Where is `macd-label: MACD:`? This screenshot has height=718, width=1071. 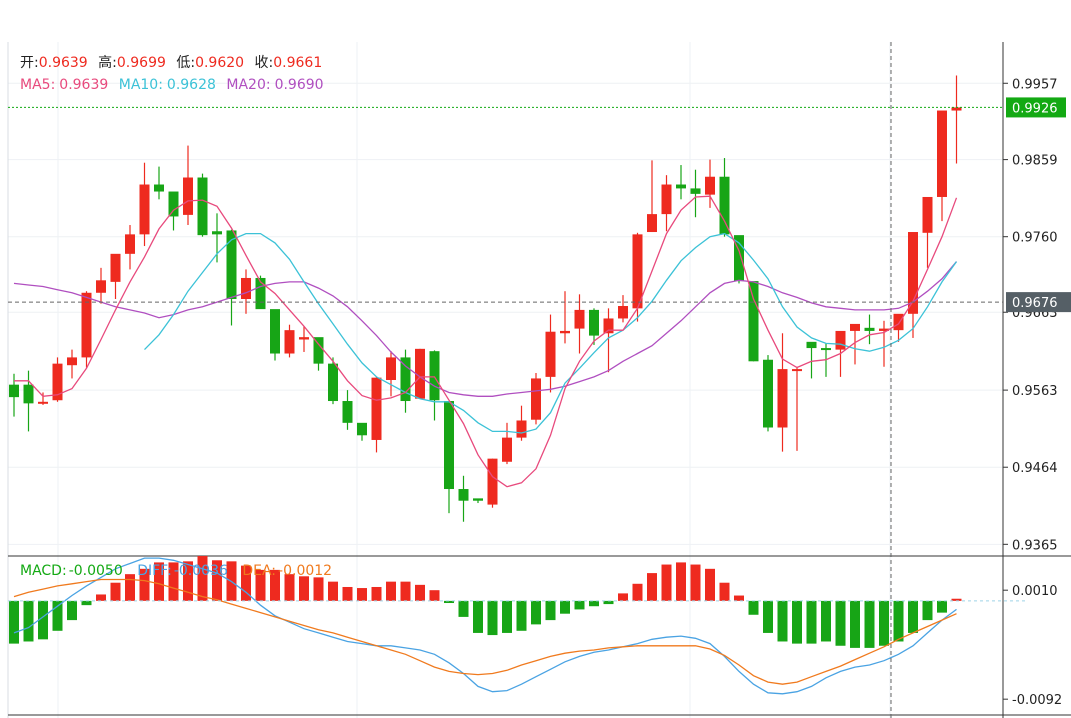 macd-label: MACD: is located at coordinates (43, 571).